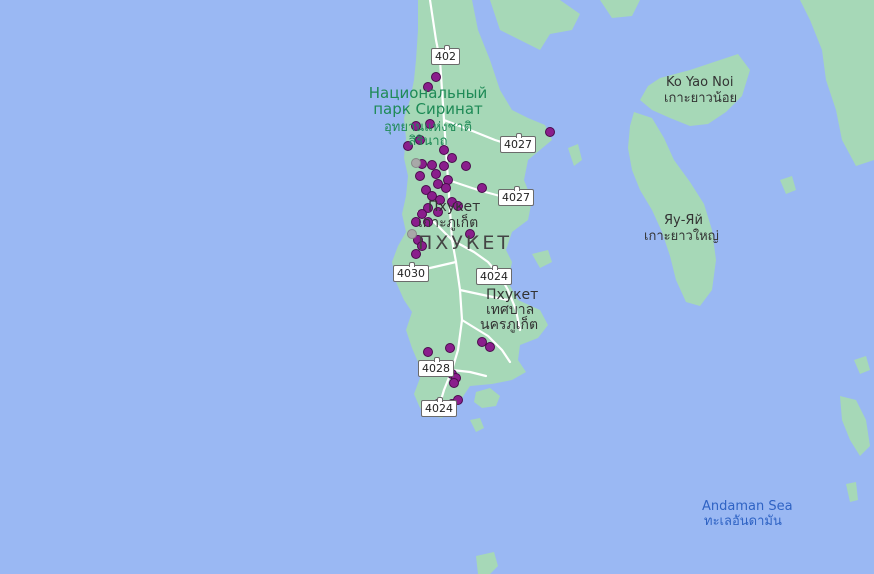 The width and height of the screenshot is (874, 574). Describe the element at coordinates (439, 407) in the screenshot. I see `road-shield-4024-b: 4024` at that location.